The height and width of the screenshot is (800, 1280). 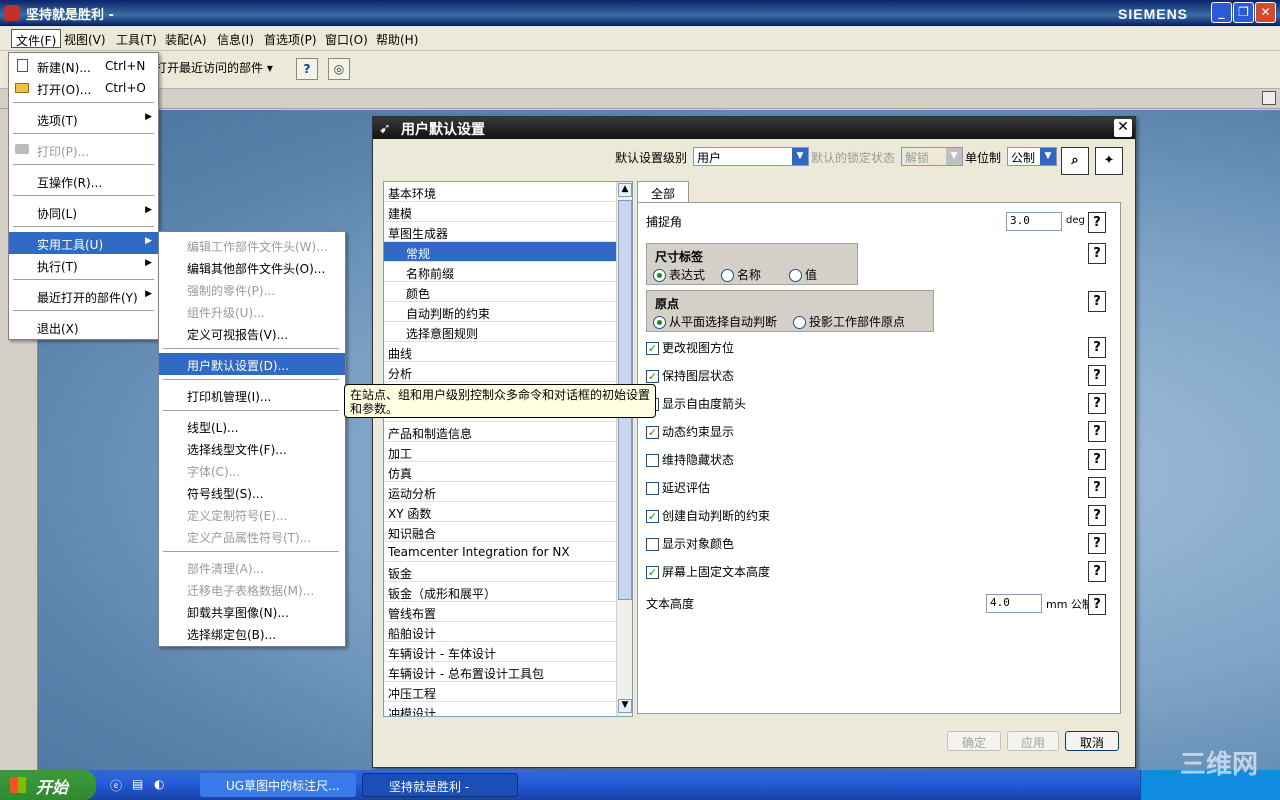 What do you see at coordinates (159, 784) in the screenshot?
I see `media-icon: ◐` at bounding box center [159, 784].